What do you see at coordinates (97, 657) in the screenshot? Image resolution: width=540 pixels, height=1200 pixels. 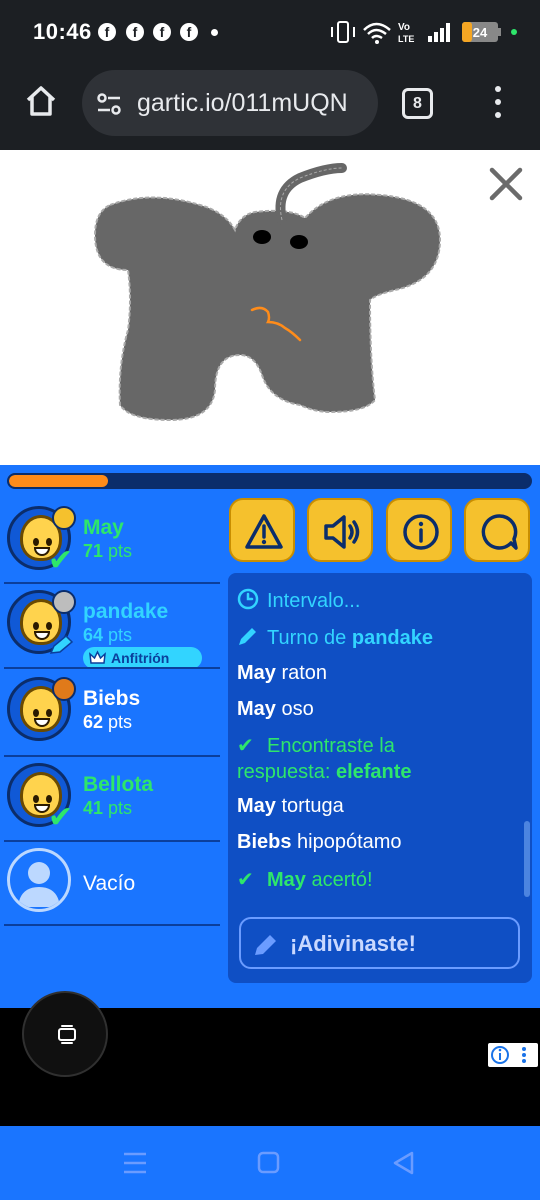 I see `crown-icon` at bounding box center [97, 657].